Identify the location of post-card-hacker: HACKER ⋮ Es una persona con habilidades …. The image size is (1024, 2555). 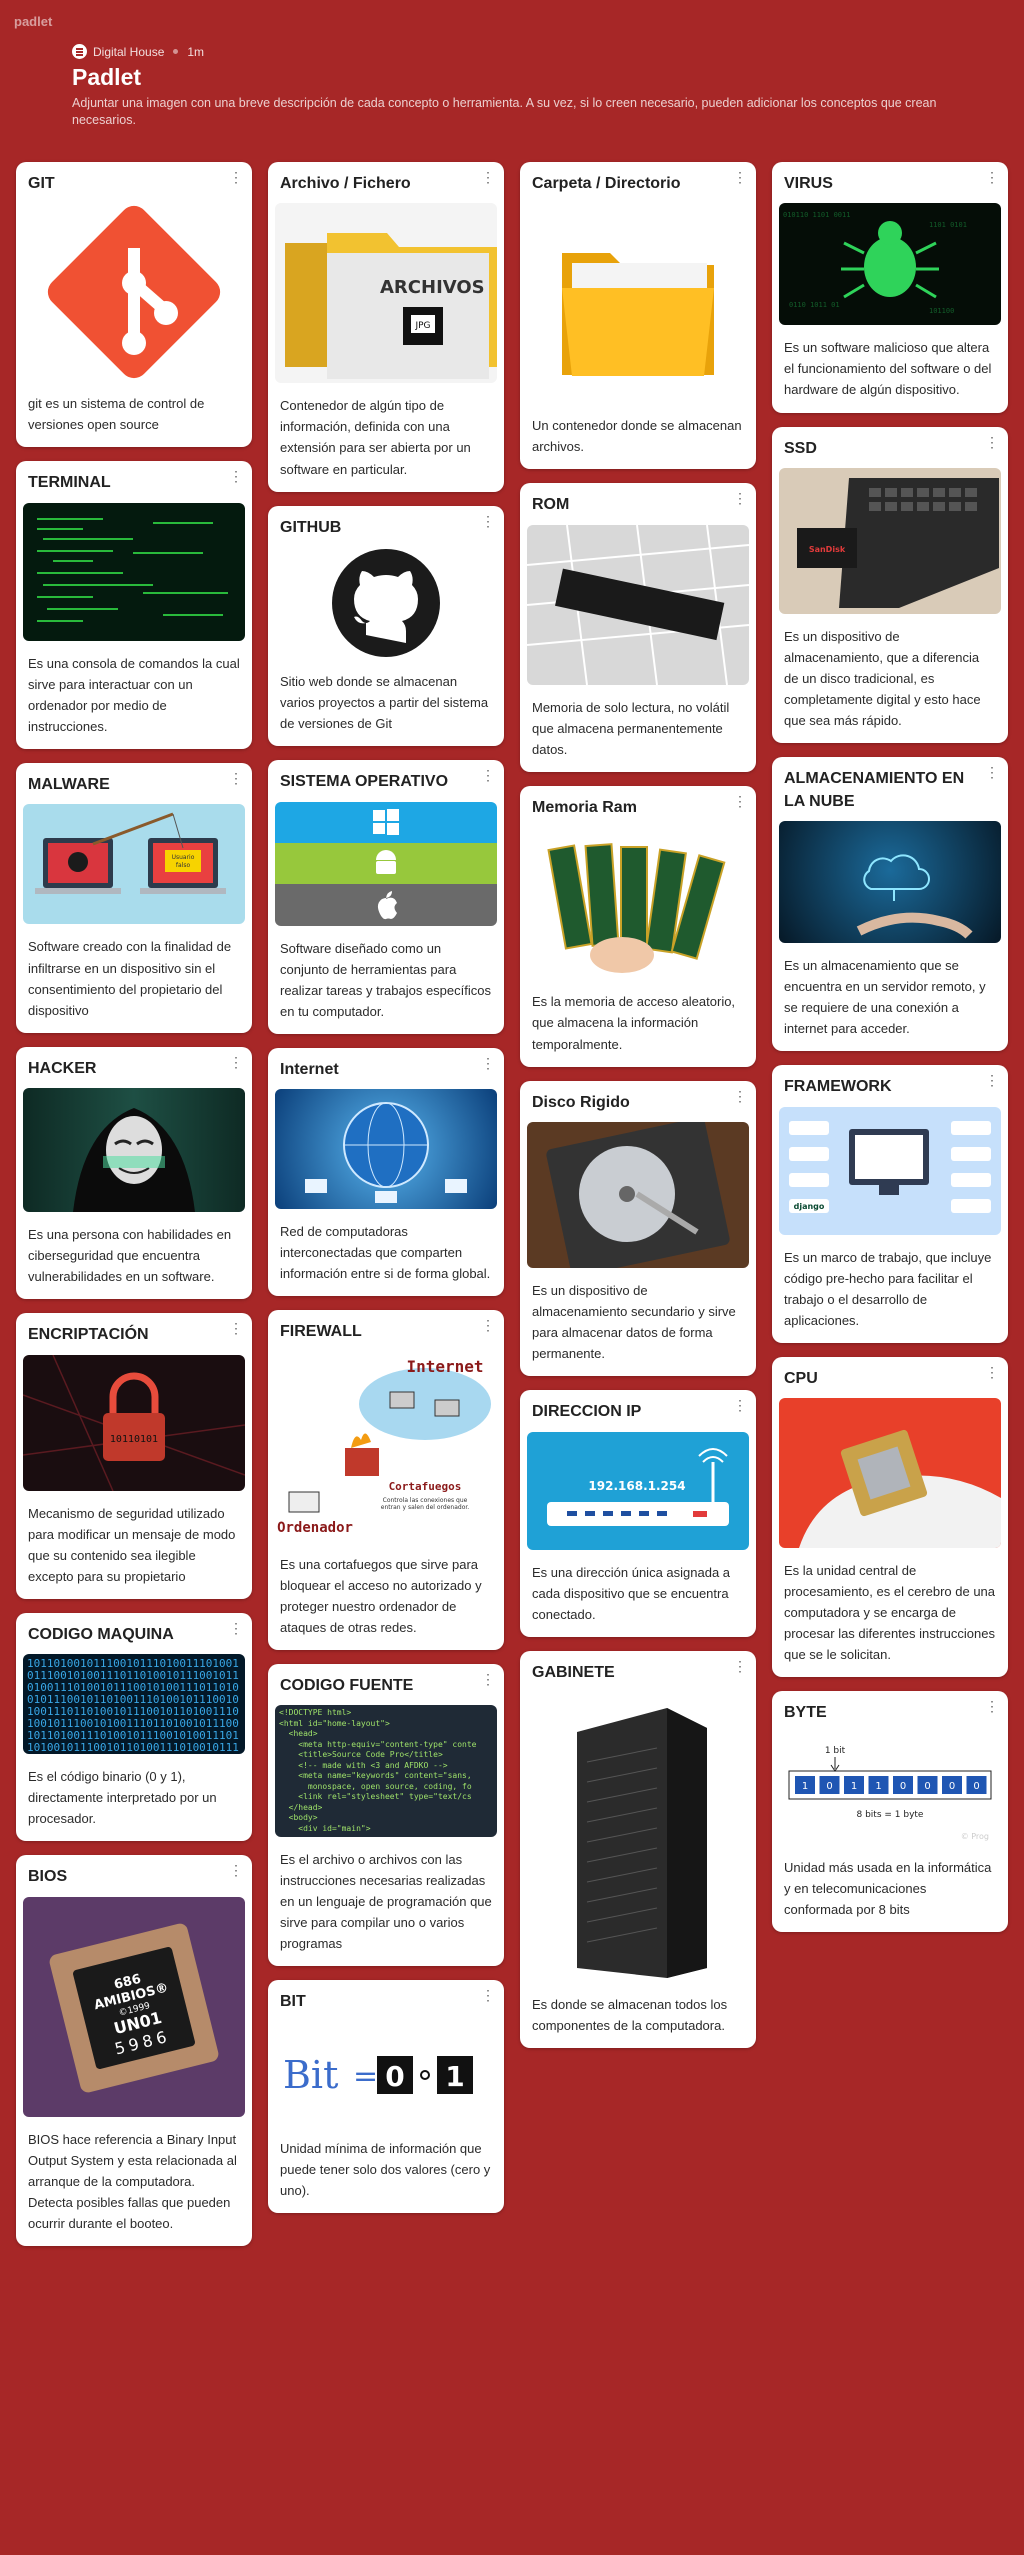
(134, 1173).